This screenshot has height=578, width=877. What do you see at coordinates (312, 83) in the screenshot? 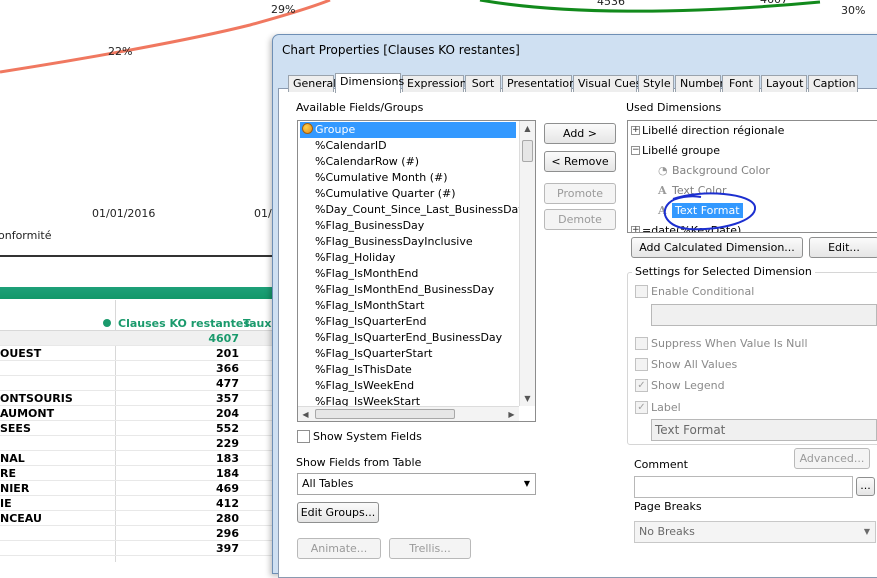
I see `tab-general: General` at bounding box center [312, 83].